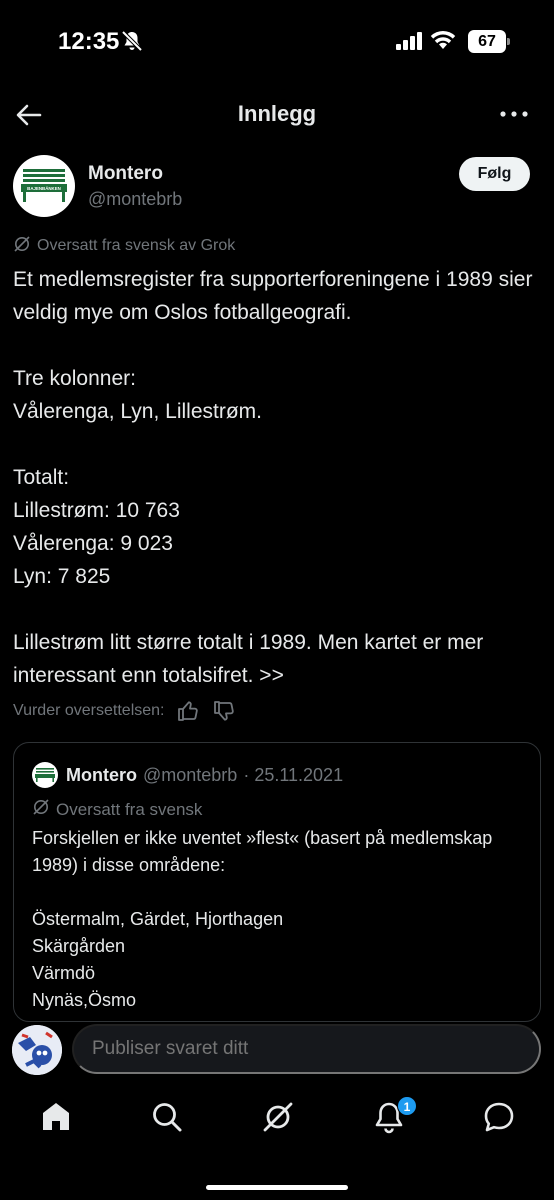  I want to click on top-nav: Innlegg, so click(277, 114).